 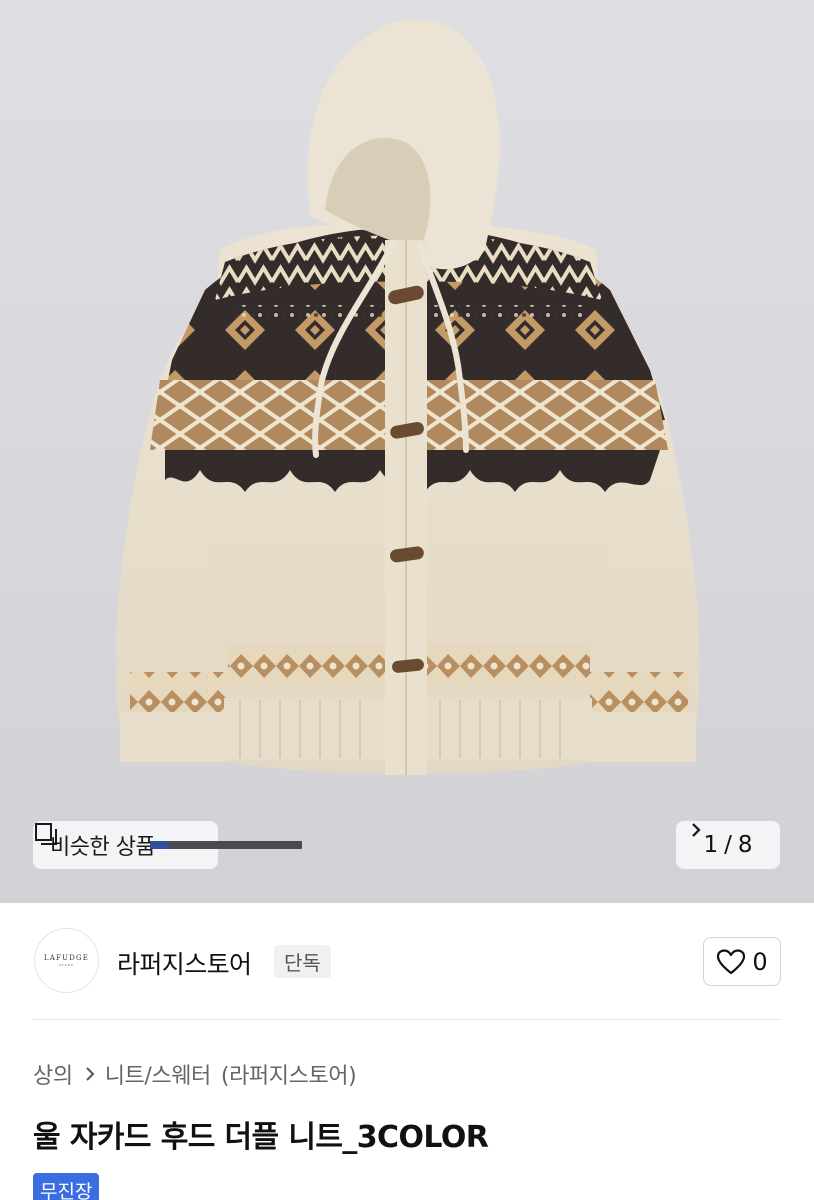 What do you see at coordinates (407, 961) in the screenshot?
I see `seller-info: LAFUDGE STORE 라퍼지스토어 단독 0` at bounding box center [407, 961].